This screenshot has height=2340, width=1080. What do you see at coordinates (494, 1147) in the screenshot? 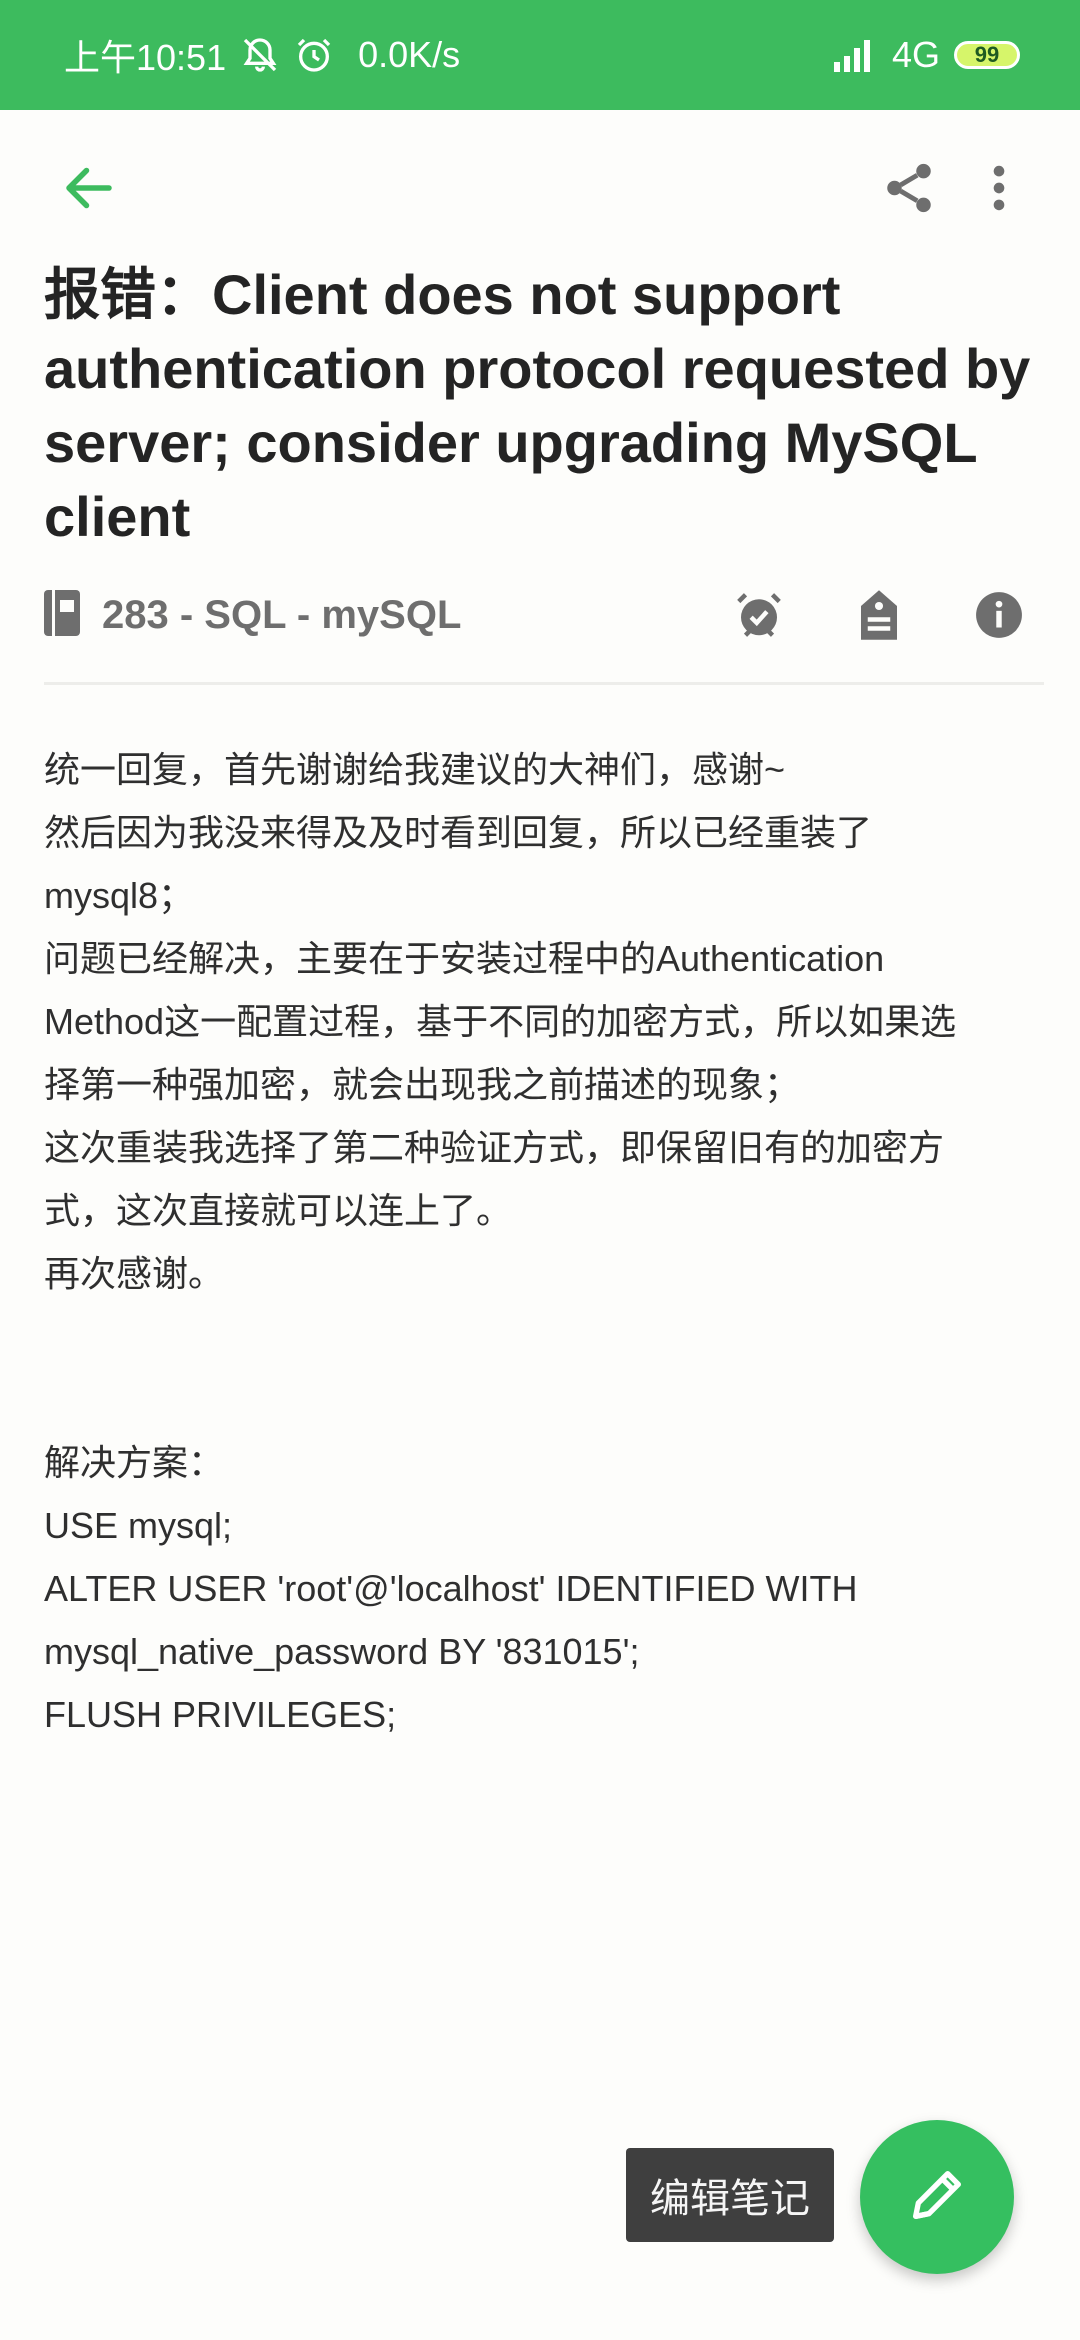
I see `body-line: 这次重装我选择了第二种验证方式，即保留旧有的加密方` at bounding box center [494, 1147].